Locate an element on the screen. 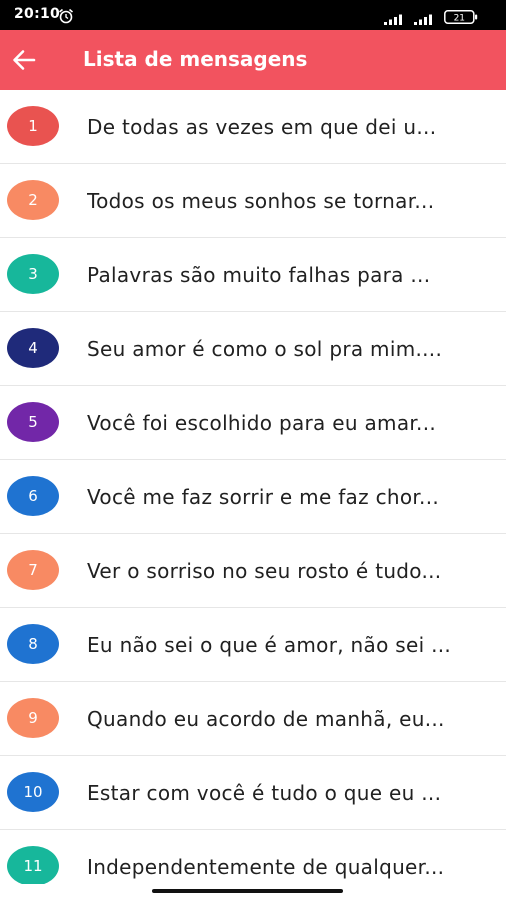 This screenshot has width=506, height=900. message-number-badge: 8 is located at coordinates (33, 644).